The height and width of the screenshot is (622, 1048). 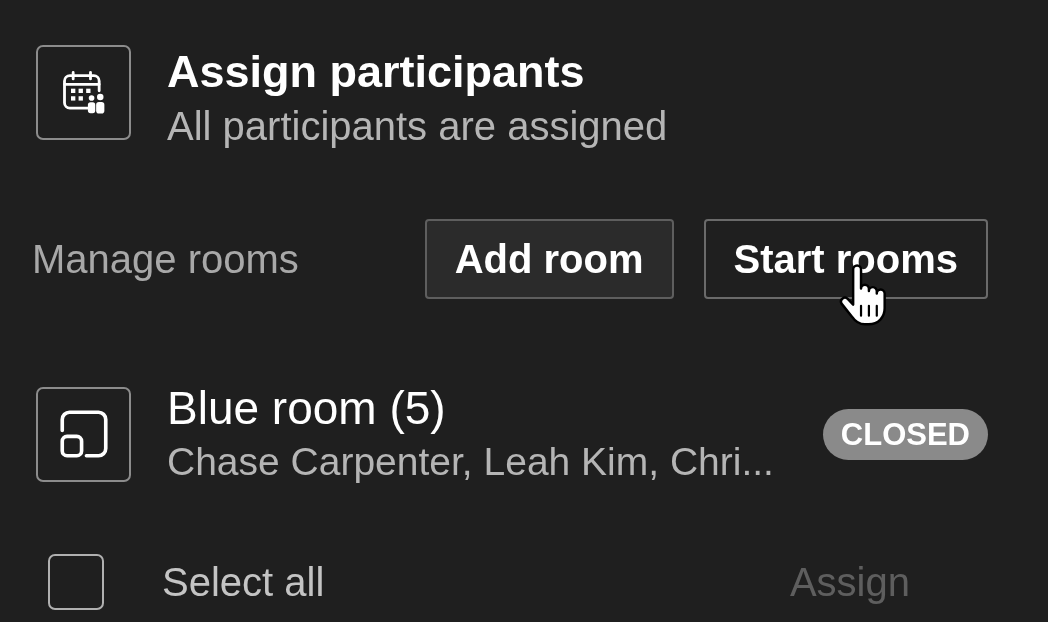 What do you see at coordinates (845, 259) in the screenshot?
I see `start-rooms-button: Start rooms` at bounding box center [845, 259].